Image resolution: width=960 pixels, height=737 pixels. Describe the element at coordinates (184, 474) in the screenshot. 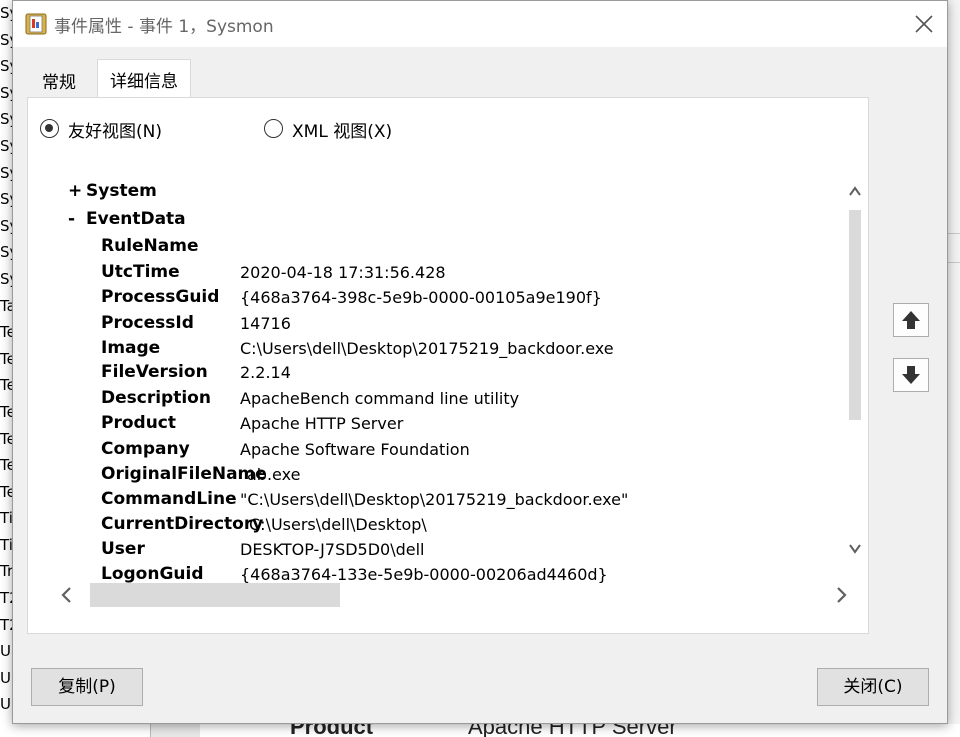

I see `field-name: OriginalFileName` at that location.